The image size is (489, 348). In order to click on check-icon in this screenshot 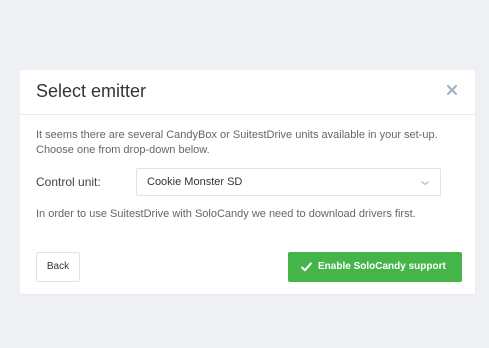, I will do `click(306, 266)`.